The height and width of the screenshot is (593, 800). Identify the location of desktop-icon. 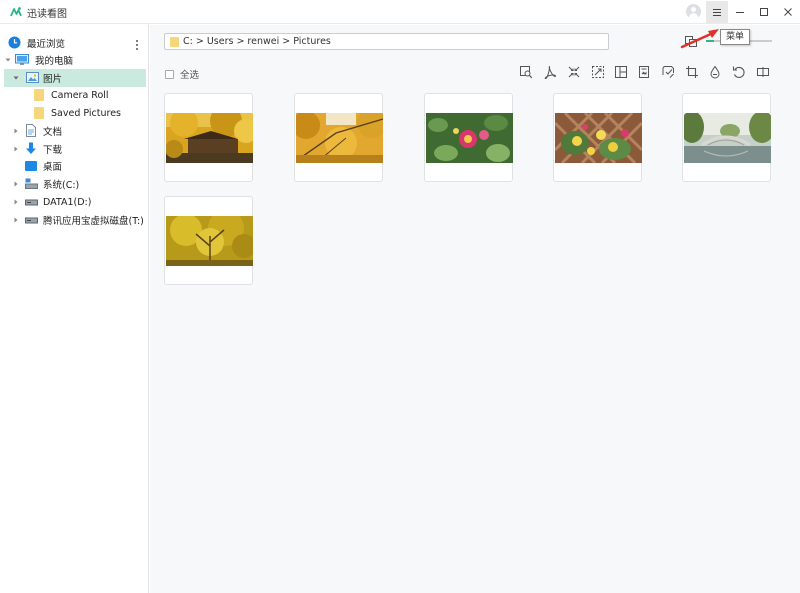
(31, 166).